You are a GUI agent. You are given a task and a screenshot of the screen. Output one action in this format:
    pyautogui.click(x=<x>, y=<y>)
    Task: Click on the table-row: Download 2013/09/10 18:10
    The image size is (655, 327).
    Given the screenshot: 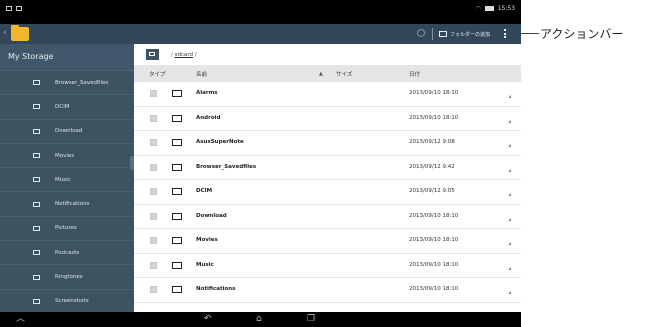 What is the action you would take?
    pyautogui.click(x=327, y=217)
    